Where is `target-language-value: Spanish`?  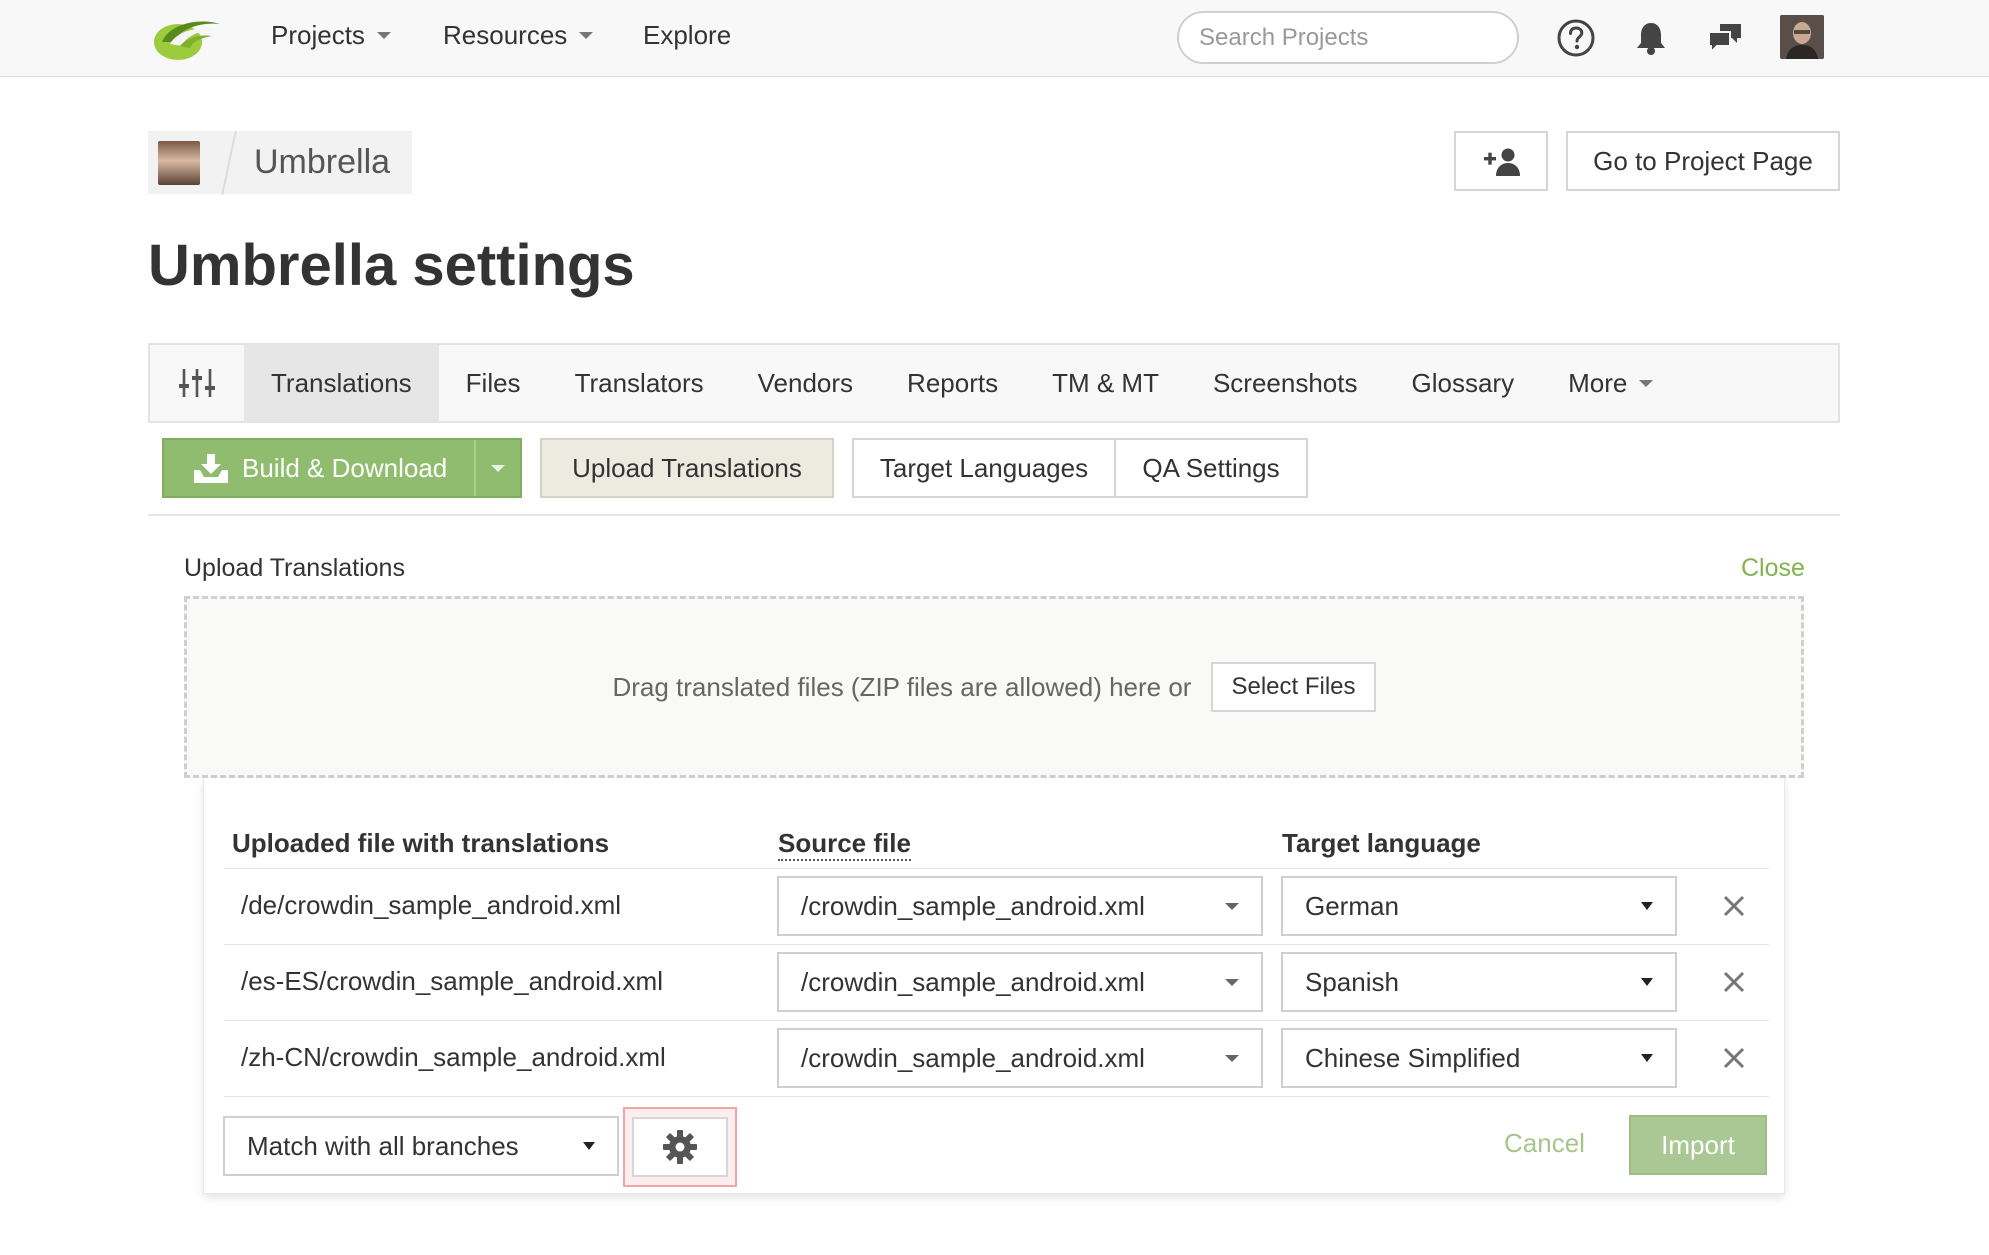 target-language-value: Spanish is located at coordinates (1352, 981).